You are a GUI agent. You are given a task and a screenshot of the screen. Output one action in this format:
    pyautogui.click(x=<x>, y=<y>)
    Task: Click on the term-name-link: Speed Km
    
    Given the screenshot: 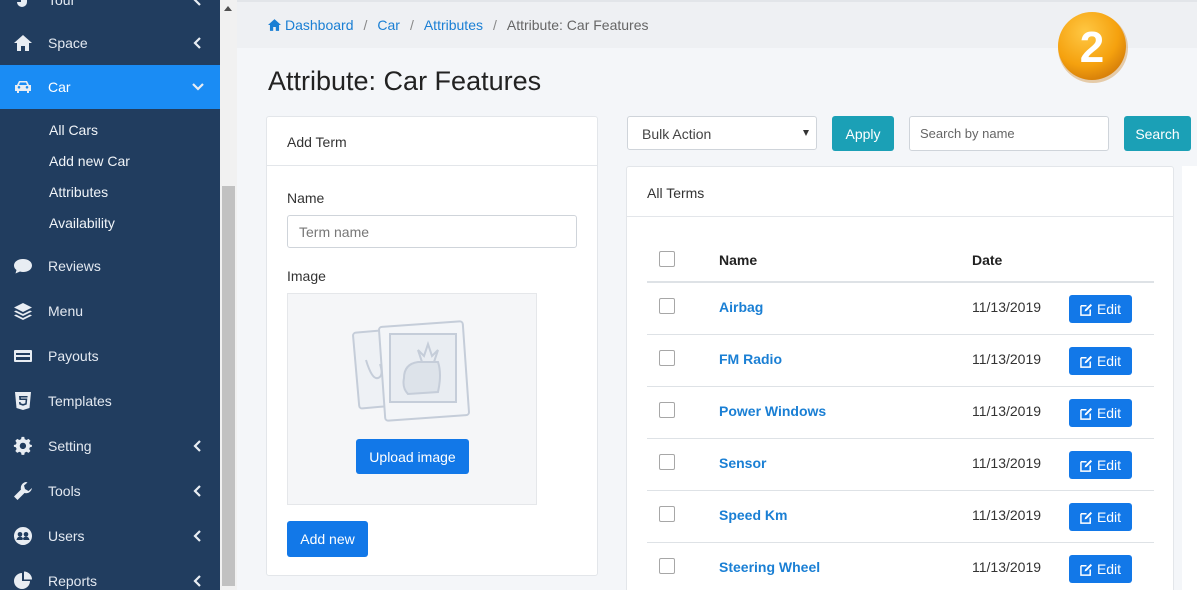 What is the action you would take?
    pyautogui.click(x=753, y=515)
    